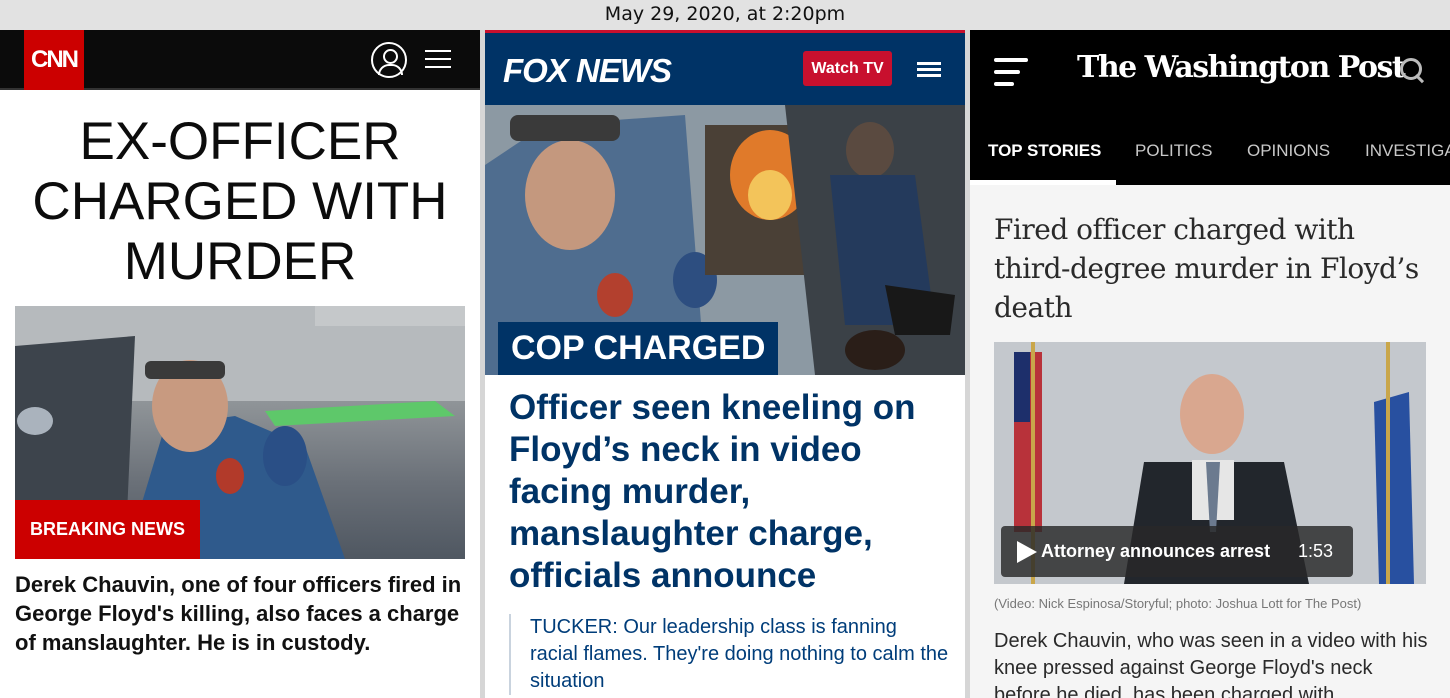  What do you see at coordinates (725, 240) in the screenshot?
I see `fox-news-photo: COP CHARGED` at bounding box center [725, 240].